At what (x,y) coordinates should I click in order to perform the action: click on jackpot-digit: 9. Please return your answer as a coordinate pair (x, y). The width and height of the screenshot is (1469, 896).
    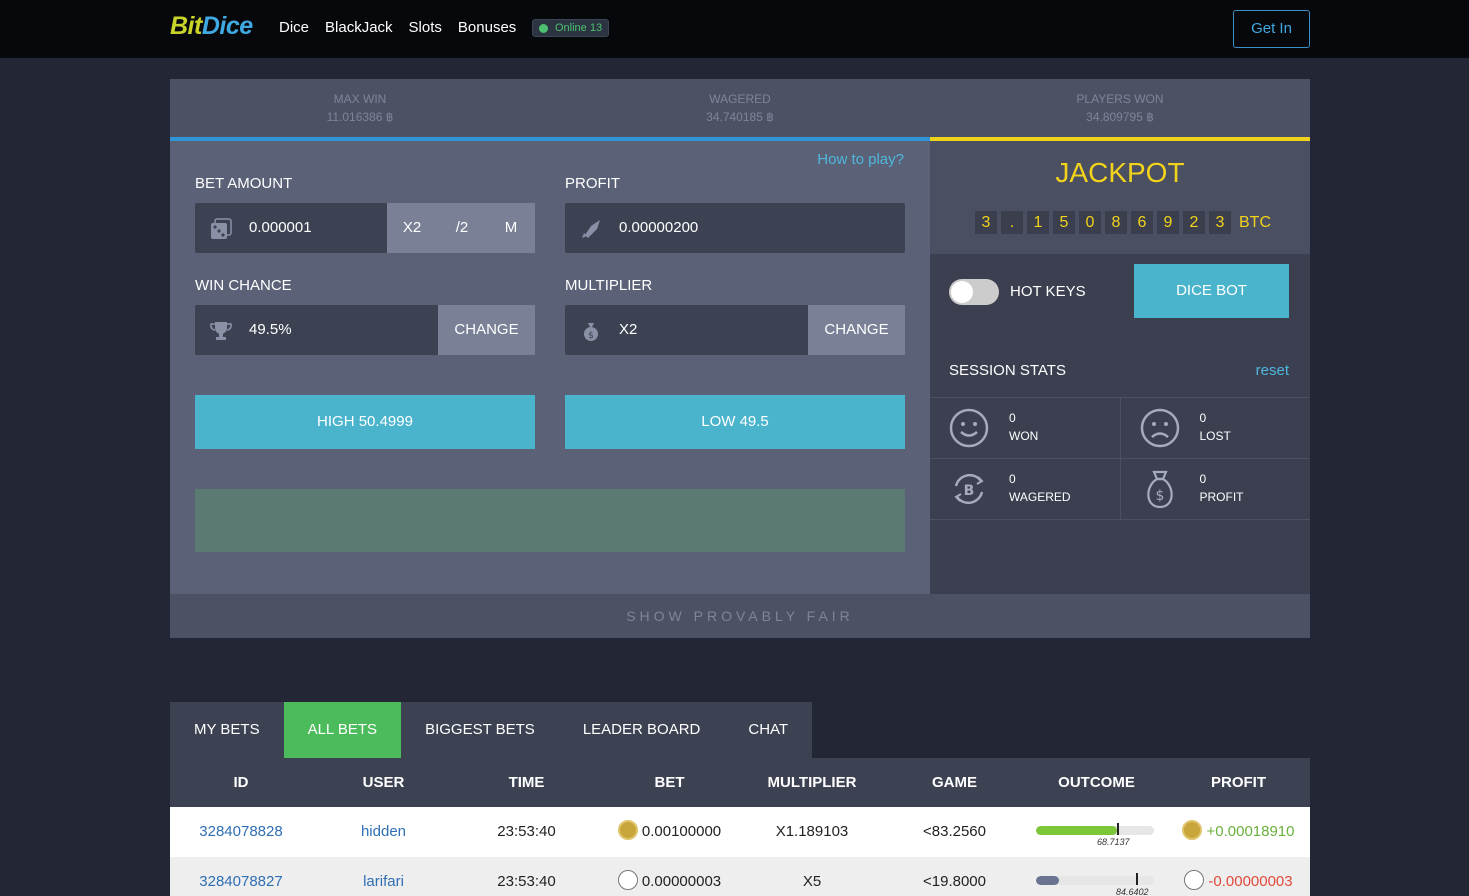
    Looking at the image, I should click on (1168, 222).